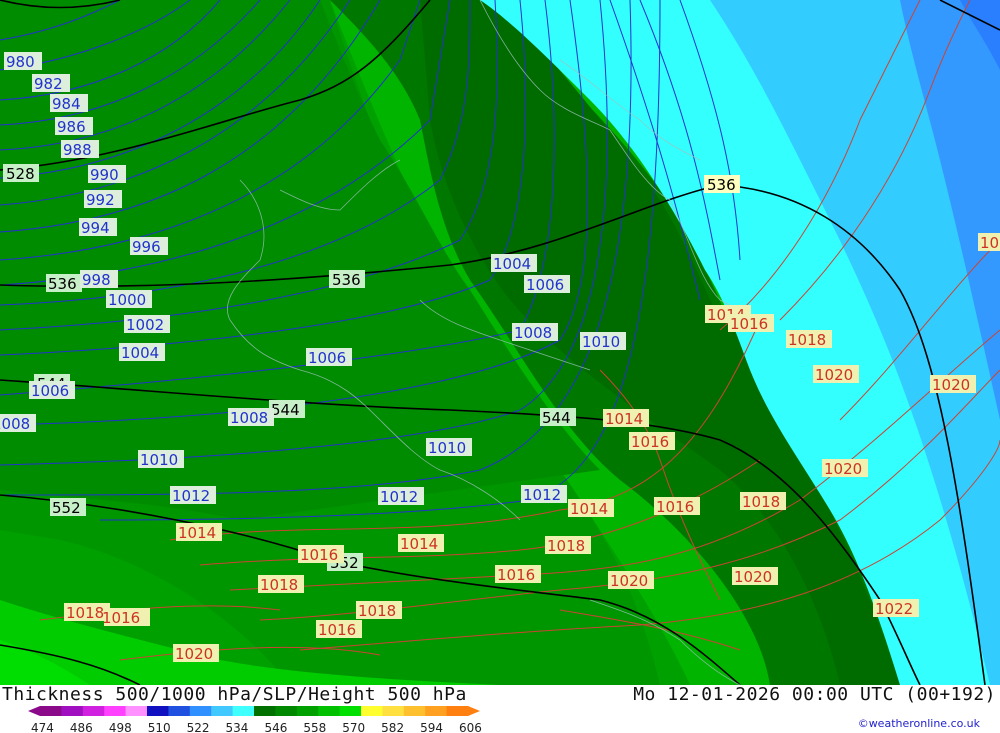  I want to click on svg-text: 982, so click(48, 84).